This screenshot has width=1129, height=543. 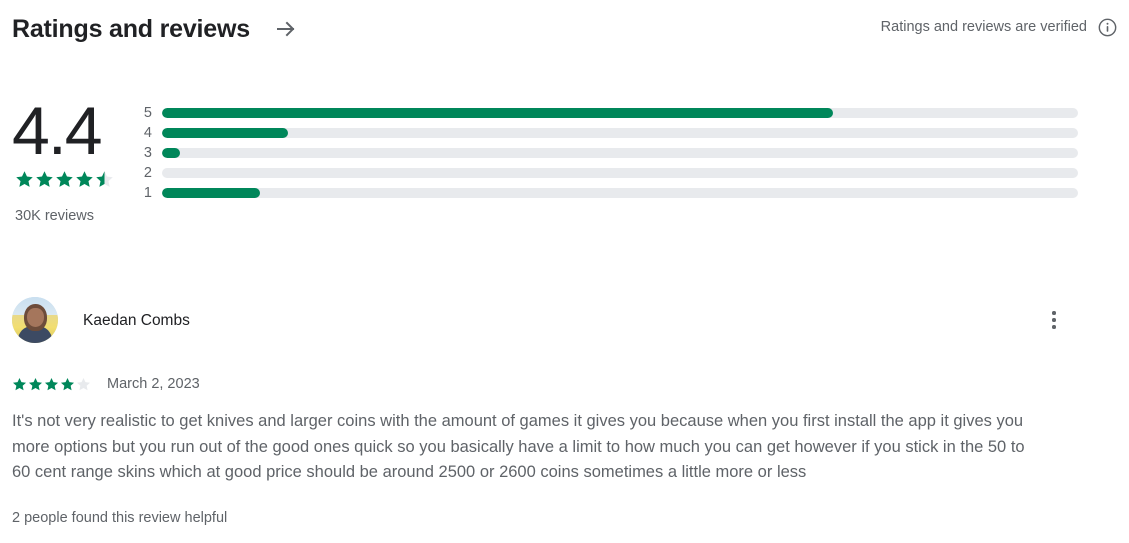 I want to click on avatar, so click(x=35, y=320).